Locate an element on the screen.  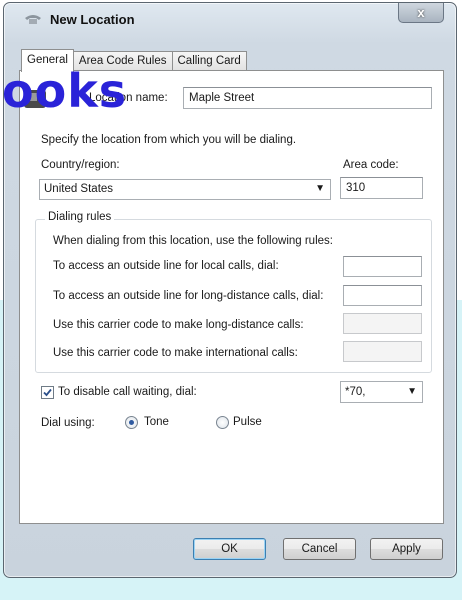
tab-calling-card: Calling Card is located at coordinates (209, 61).